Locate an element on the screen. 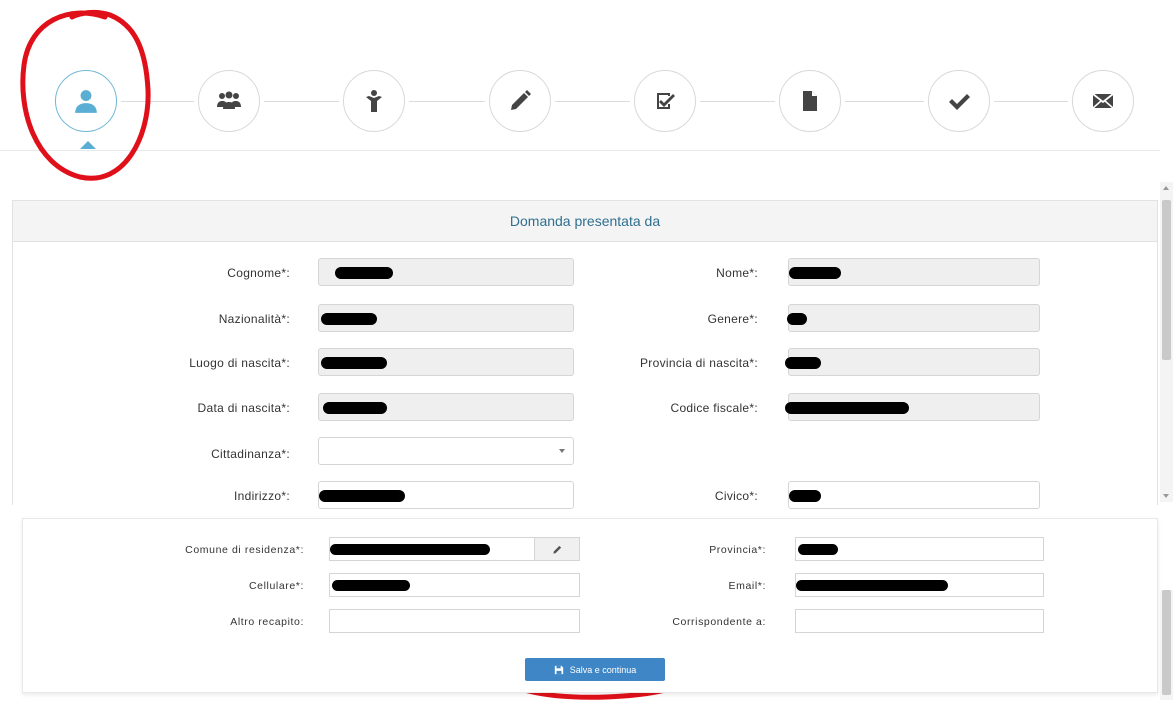 This screenshot has width=1173, height=703. group-icon is located at coordinates (229, 100).